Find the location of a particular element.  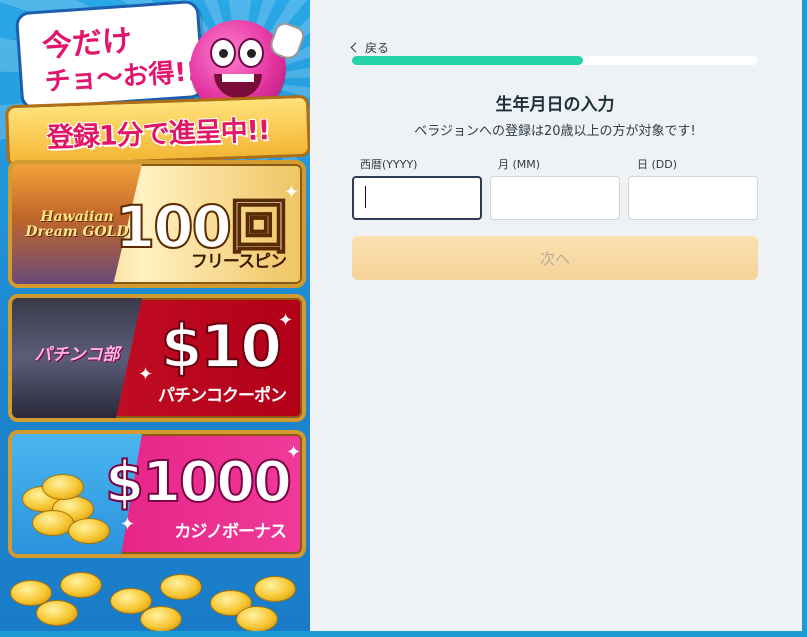

chevron-left-icon is located at coordinates (355, 47).